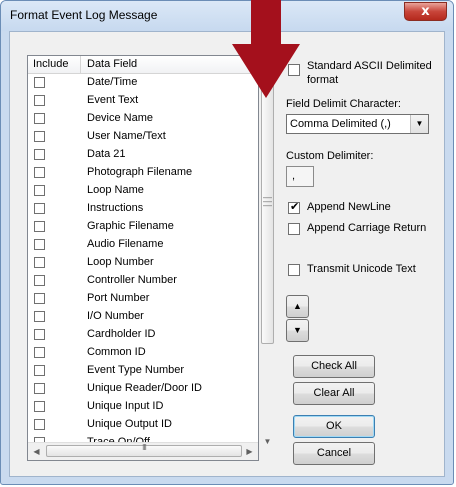 This screenshot has width=456, height=487. Describe the element at coordinates (334, 393) in the screenshot. I see `clear-all-button: Clear All` at that location.